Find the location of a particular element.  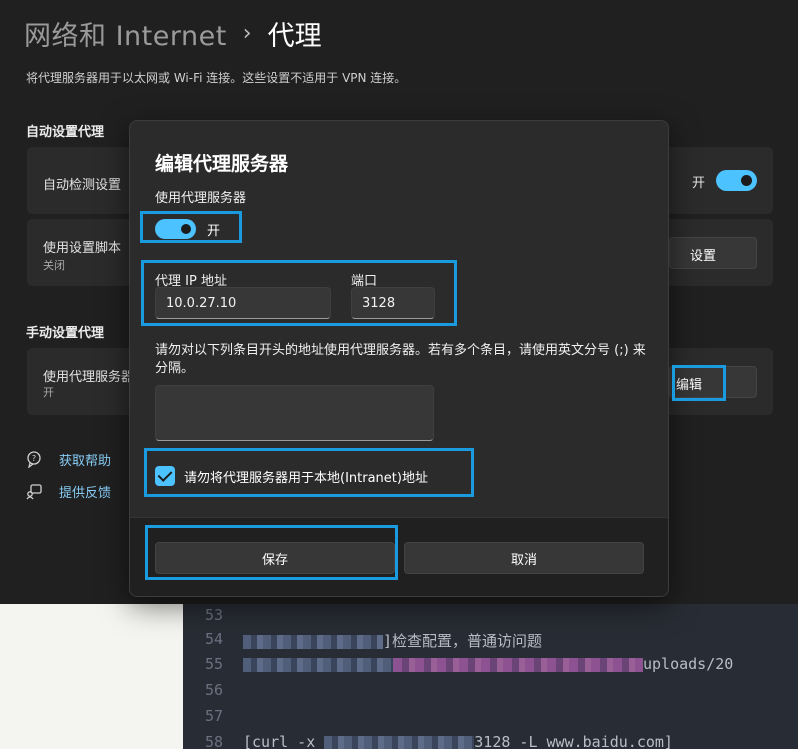

line-code: ]检查配置，普通访问题 is located at coordinates (392, 640).